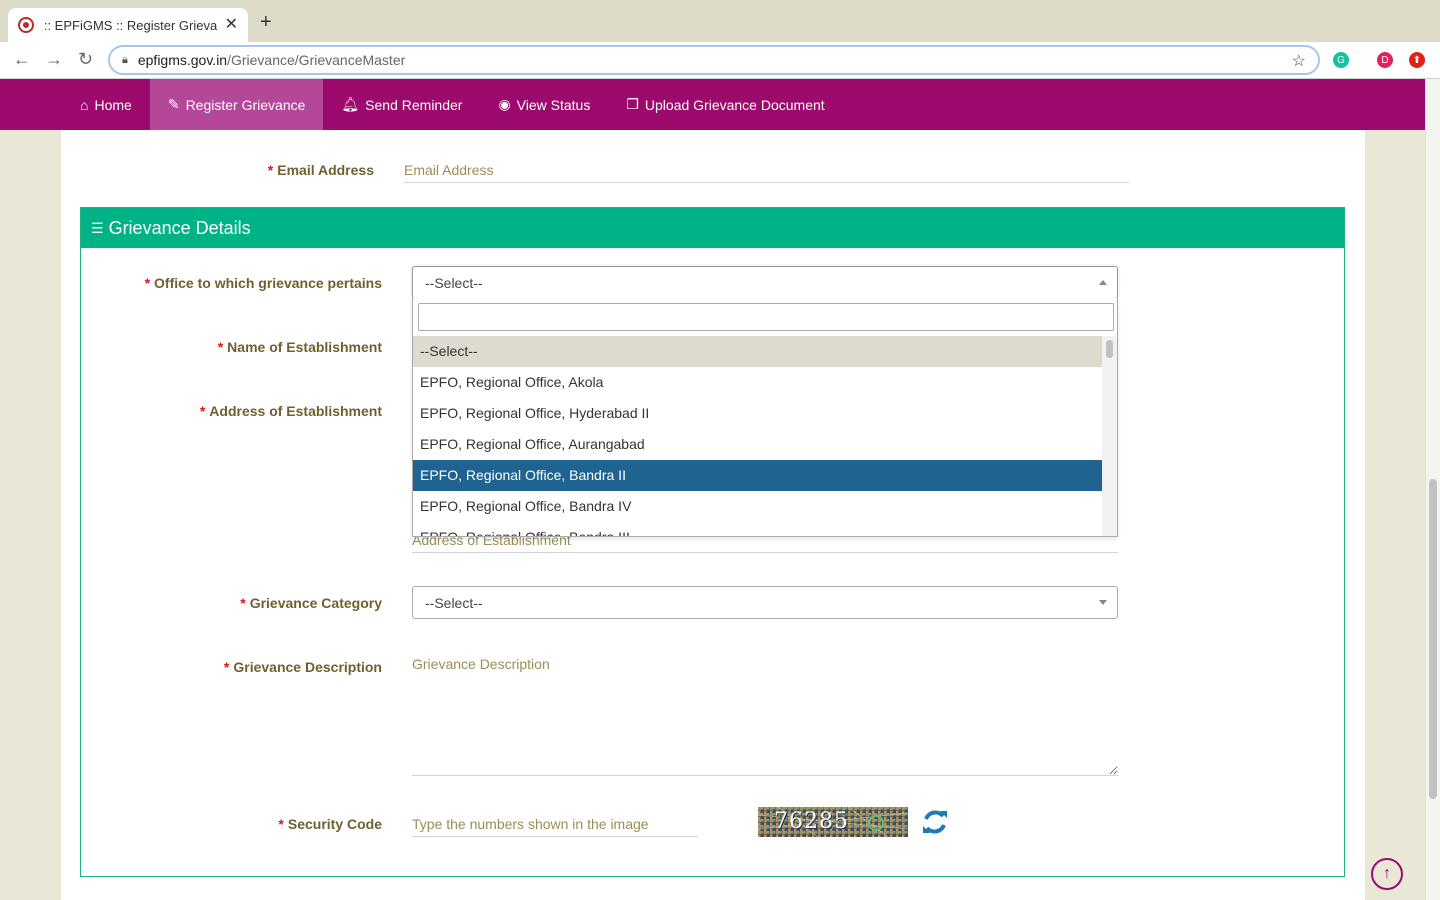  Describe the element at coordinates (414, 104) in the screenshot. I see `nav-reminder-label: Send Reminder` at that location.